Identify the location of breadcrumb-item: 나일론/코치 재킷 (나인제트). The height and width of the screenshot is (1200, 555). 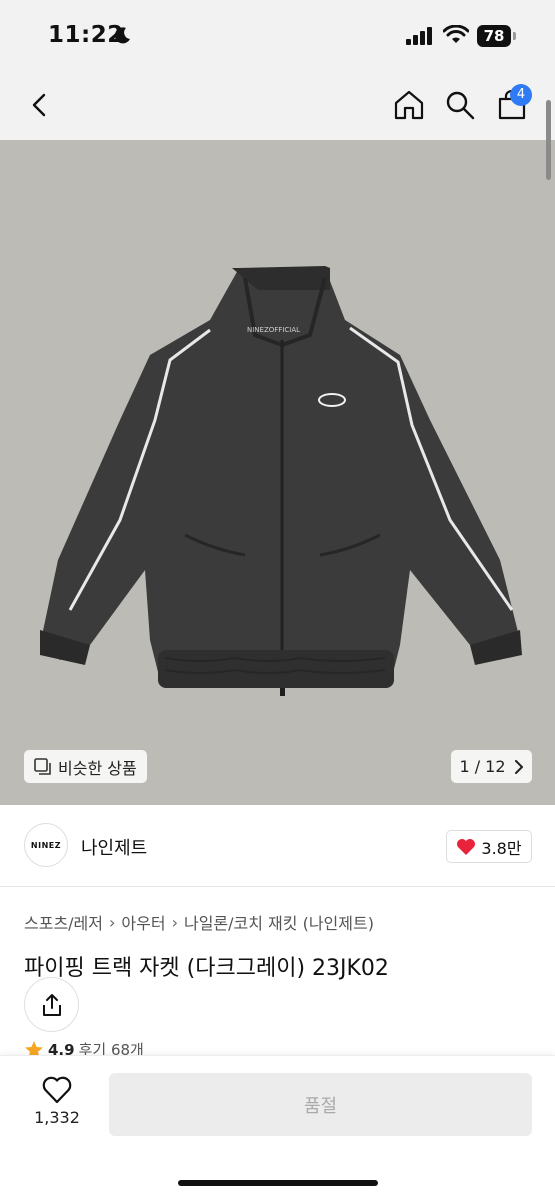
(279, 922).